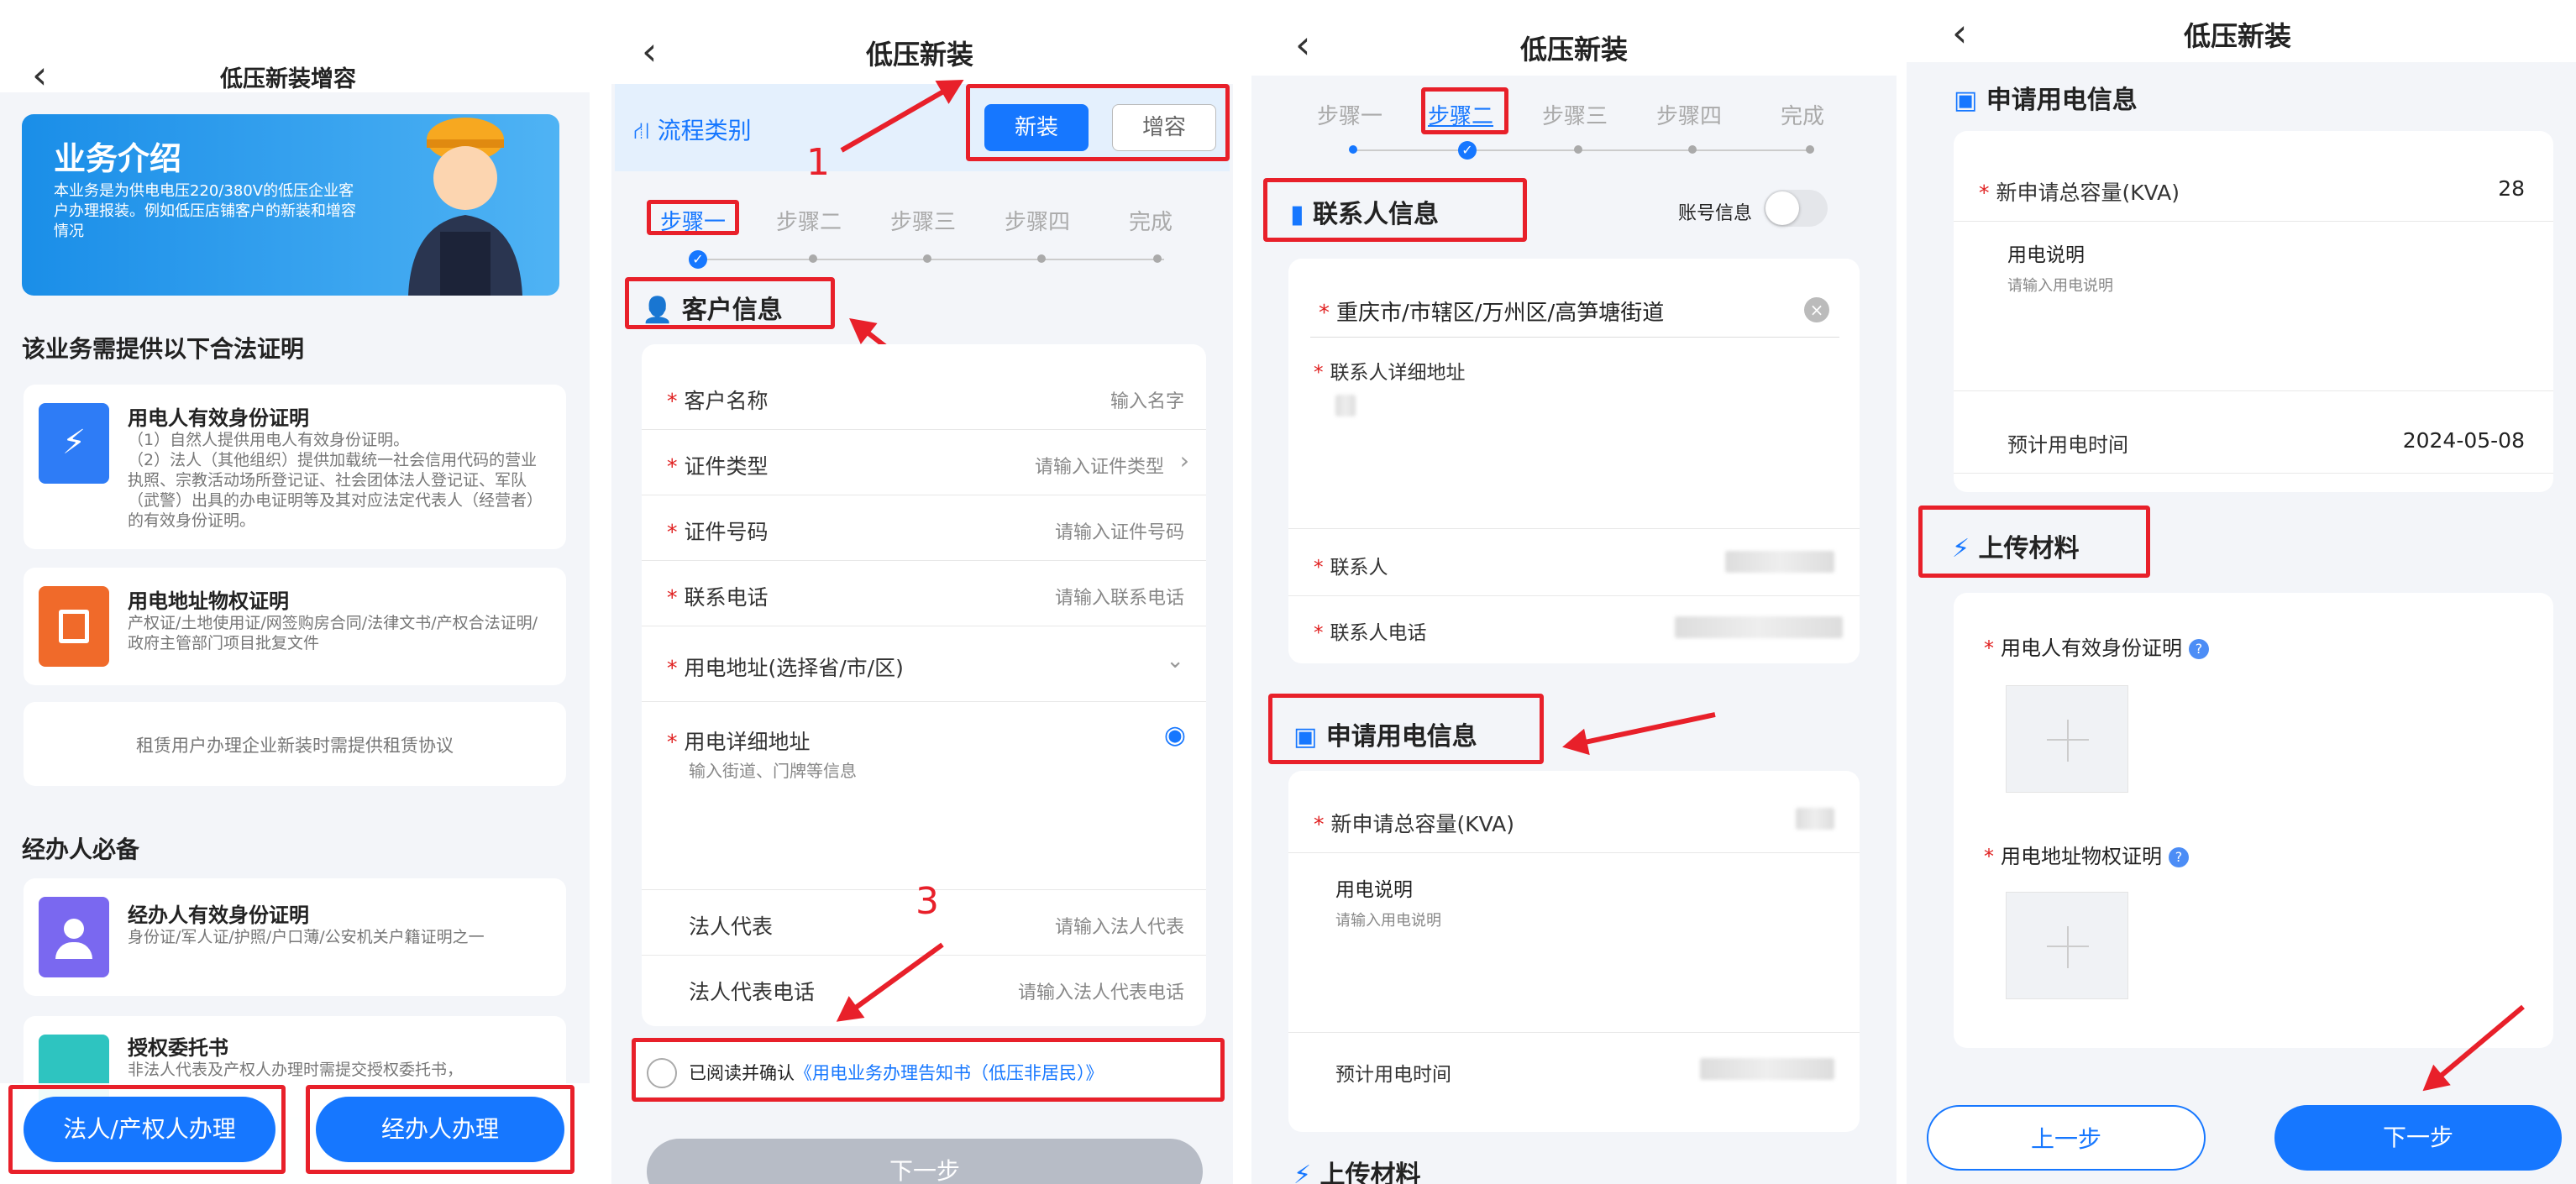  What do you see at coordinates (1393, 1075) in the screenshot?
I see `field-label: 预计用电时间` at bounding box center [1393, 1075].